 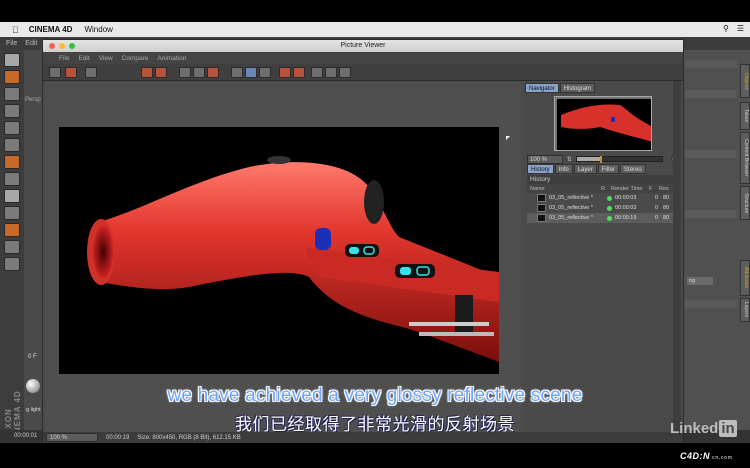 I want to click on zoom-arrows-icon: ⇅, so click(x=569, y=159).